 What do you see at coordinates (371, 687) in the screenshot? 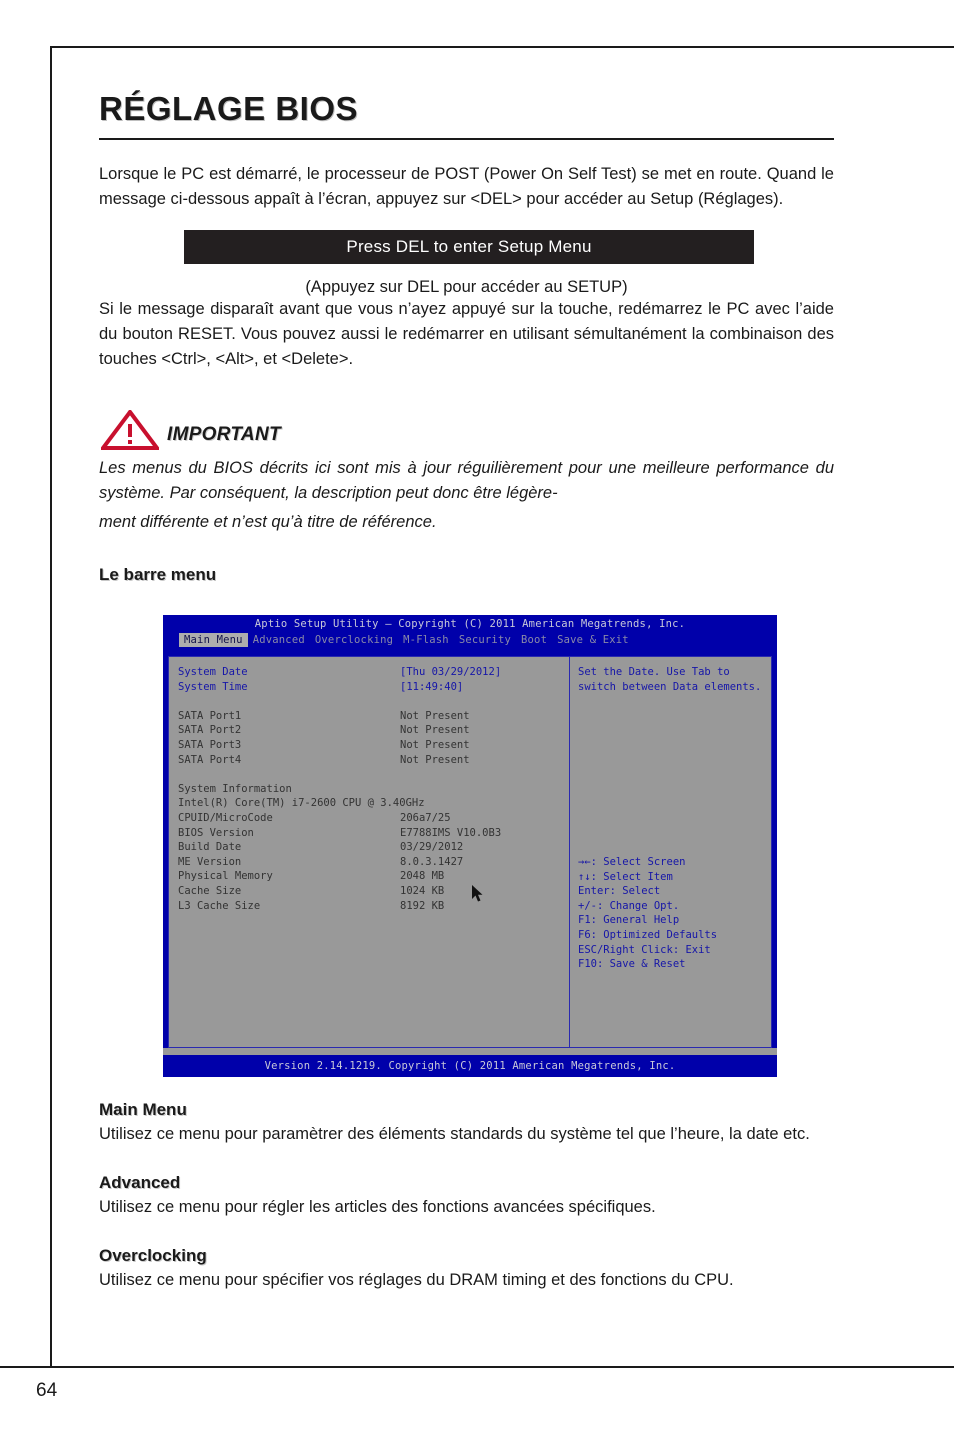
I see `bios-row: System Time [11:49:40]` at bounding box center [371, 687].